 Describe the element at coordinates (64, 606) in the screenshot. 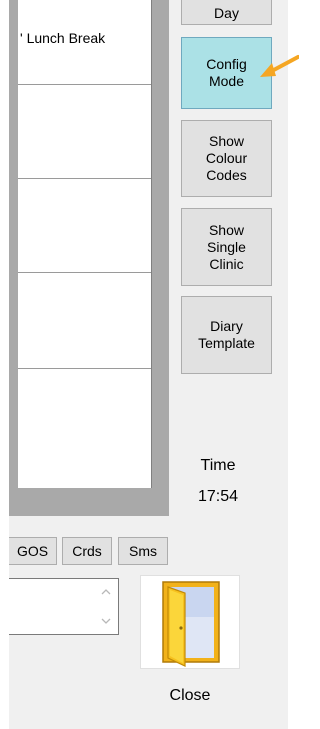

I see `notes-textbox` at that location.